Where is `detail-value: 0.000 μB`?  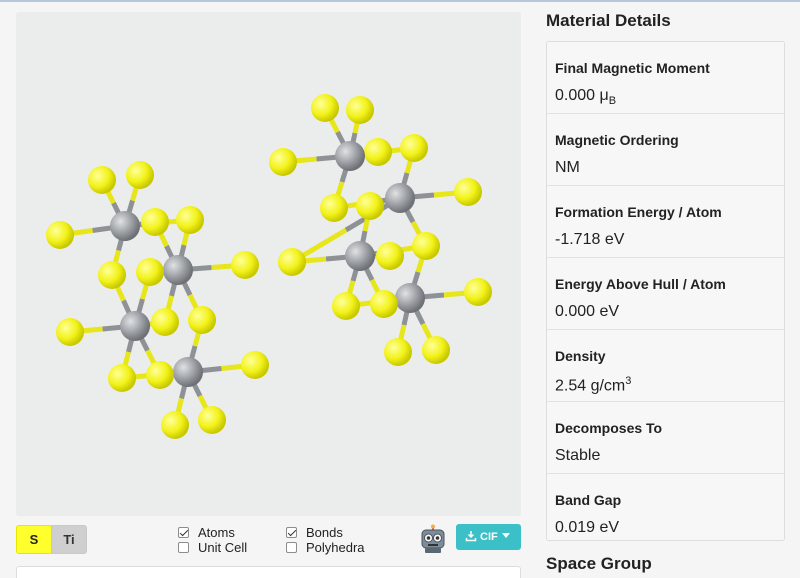 detail-value: 0.000 μB is located at coordinates (586, 97).